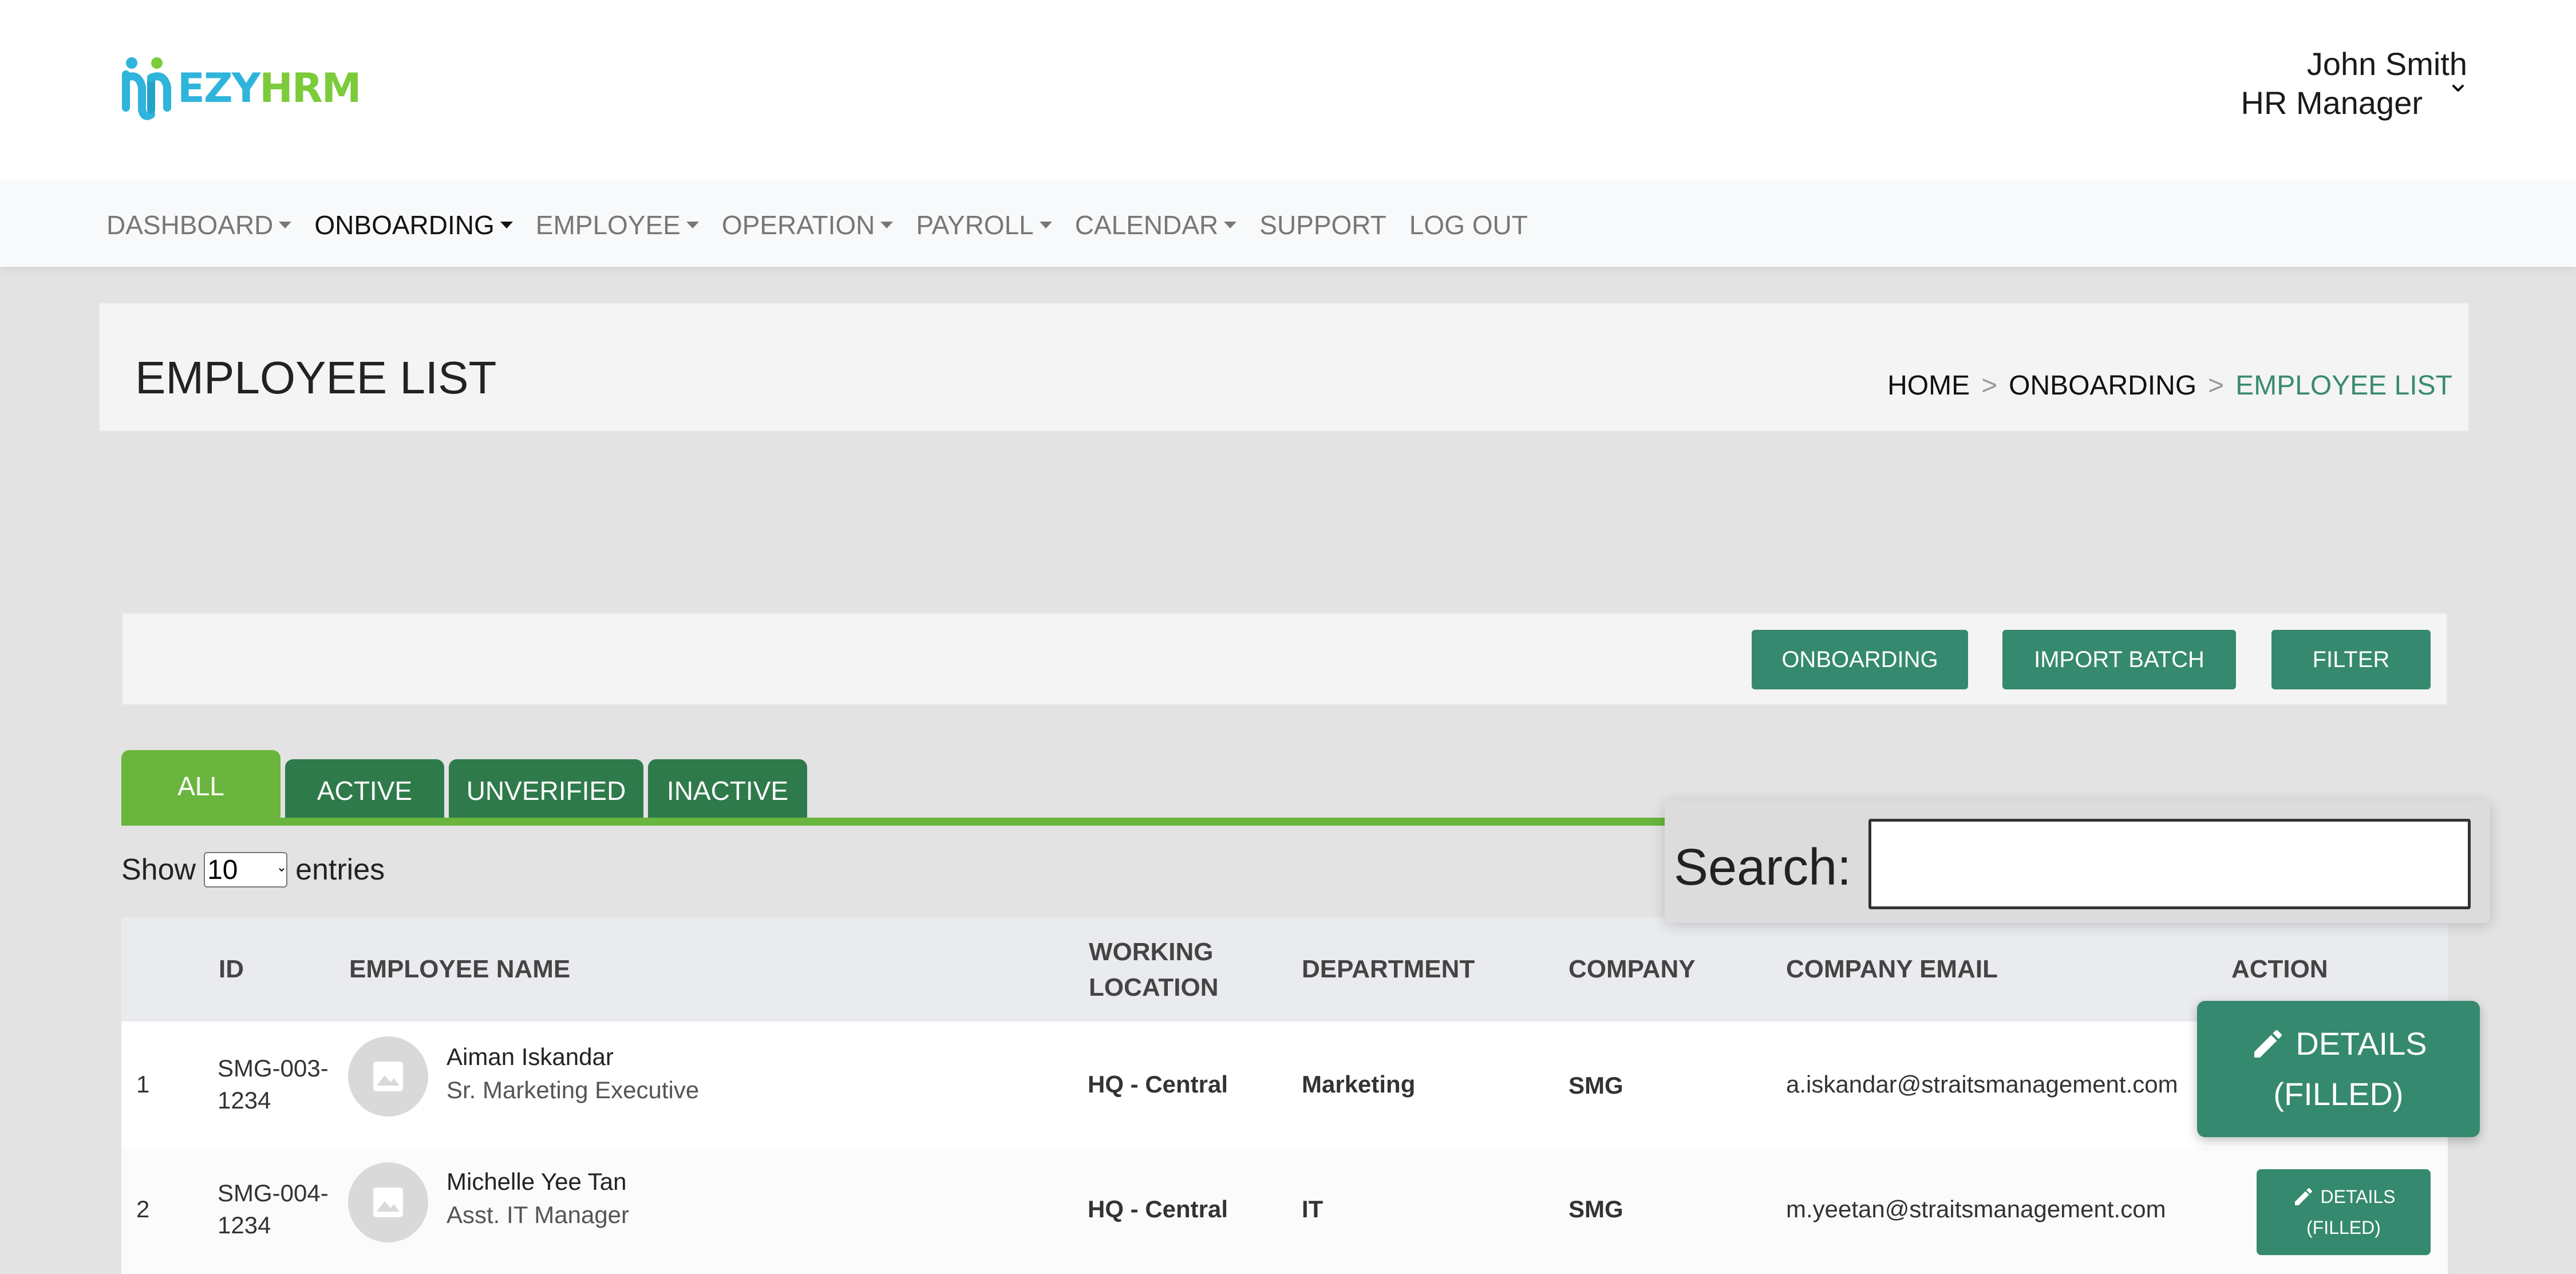 This screenshot has width=2576, height=1274. What do you see at coordinates (2354, 84) in the screenshot?
I see `user-menu: John Smith HR Manager` at bounding box center [2354, 84].